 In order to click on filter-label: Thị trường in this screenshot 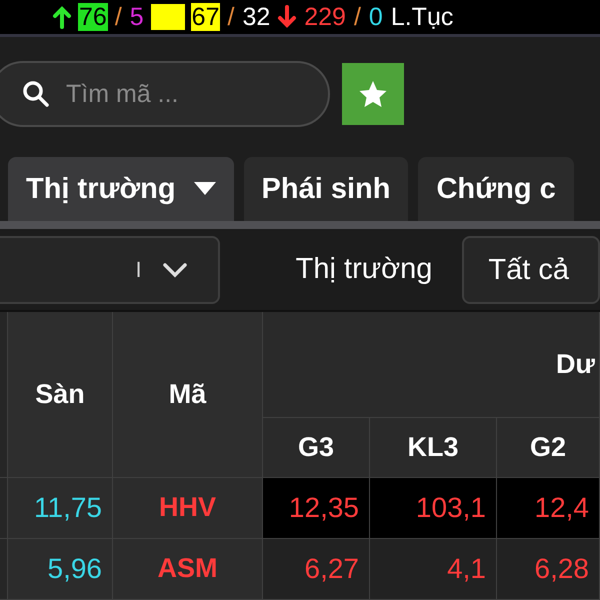, I will do `click(364, 269)`.